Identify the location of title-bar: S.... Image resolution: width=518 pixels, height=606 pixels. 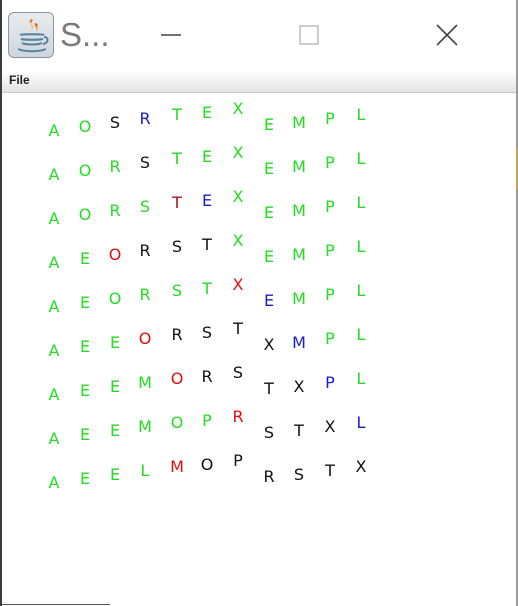
(259, 35).